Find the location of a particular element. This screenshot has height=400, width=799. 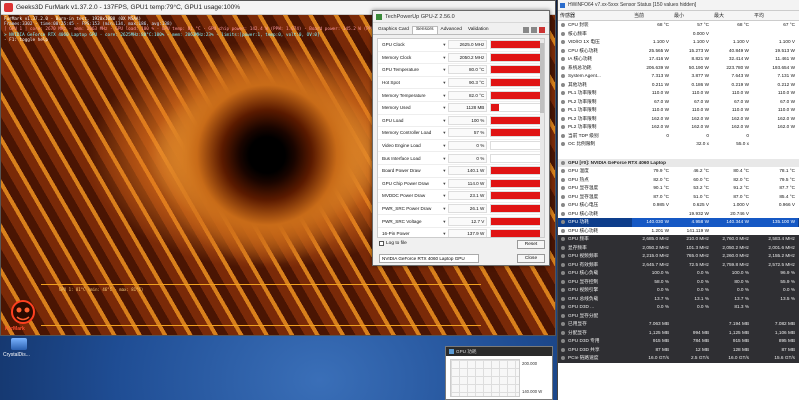

scrollbar-thumb is located at coordinates (542, 78).